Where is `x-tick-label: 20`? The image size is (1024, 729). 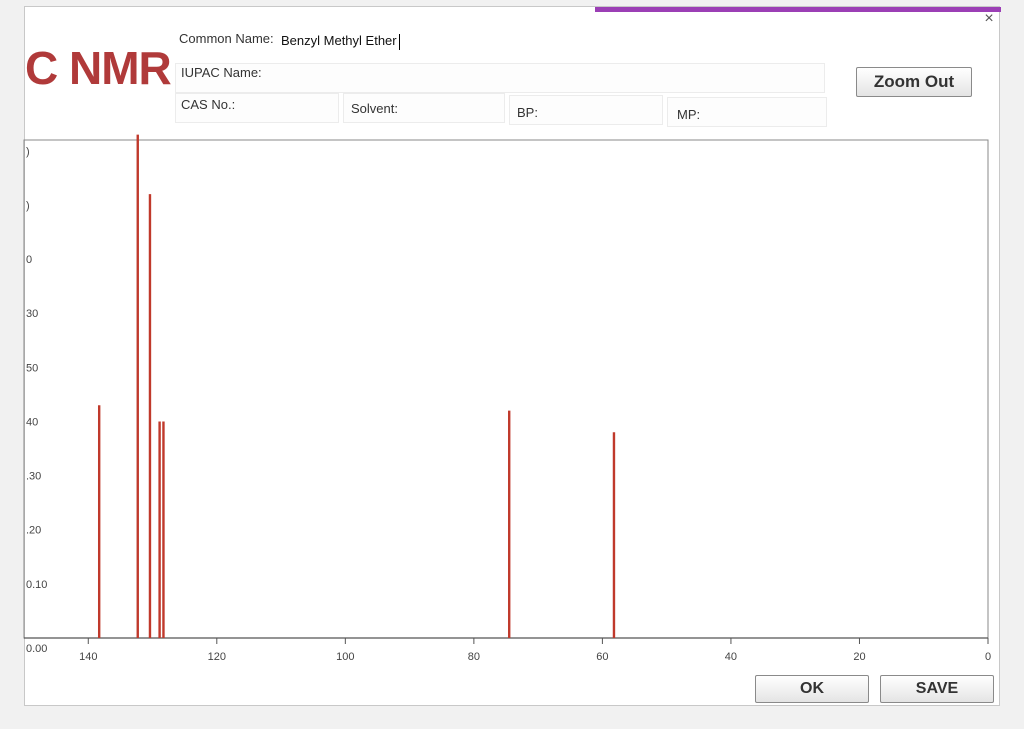 x-tick-label: 20 is located at coordinates (859, 657).